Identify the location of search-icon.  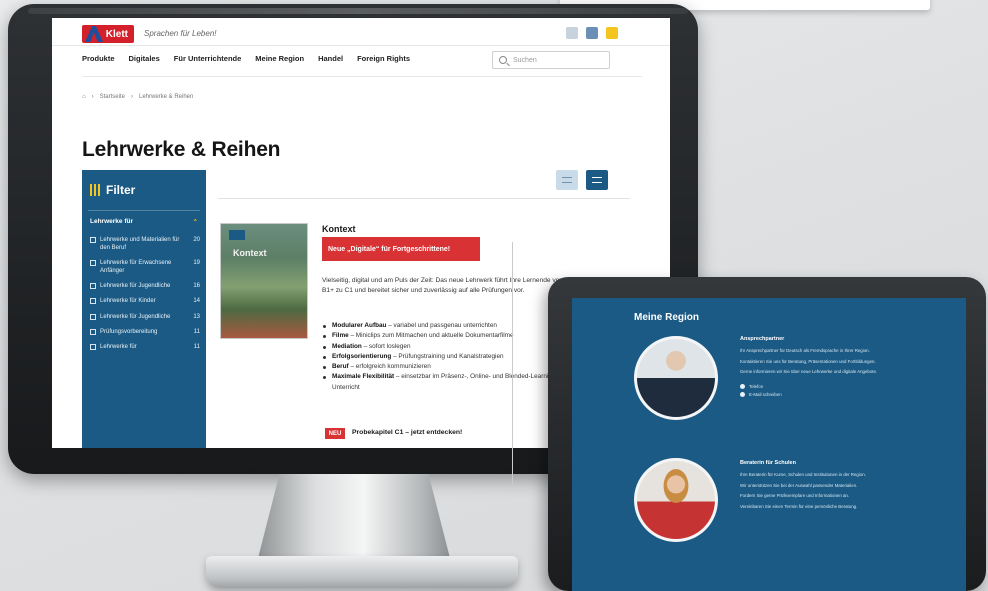
(503, 60).